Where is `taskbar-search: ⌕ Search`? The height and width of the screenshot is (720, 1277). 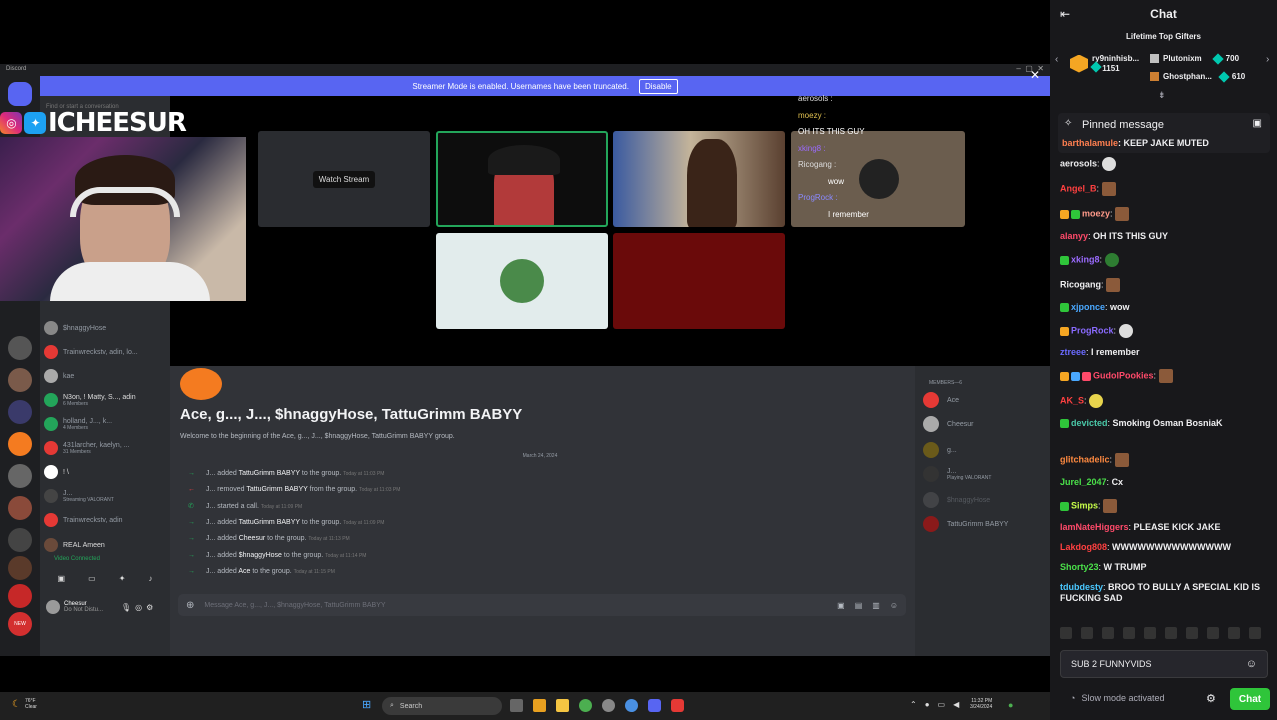
taskbar-search: ⌕ Search is located at coordinates (442, 706).